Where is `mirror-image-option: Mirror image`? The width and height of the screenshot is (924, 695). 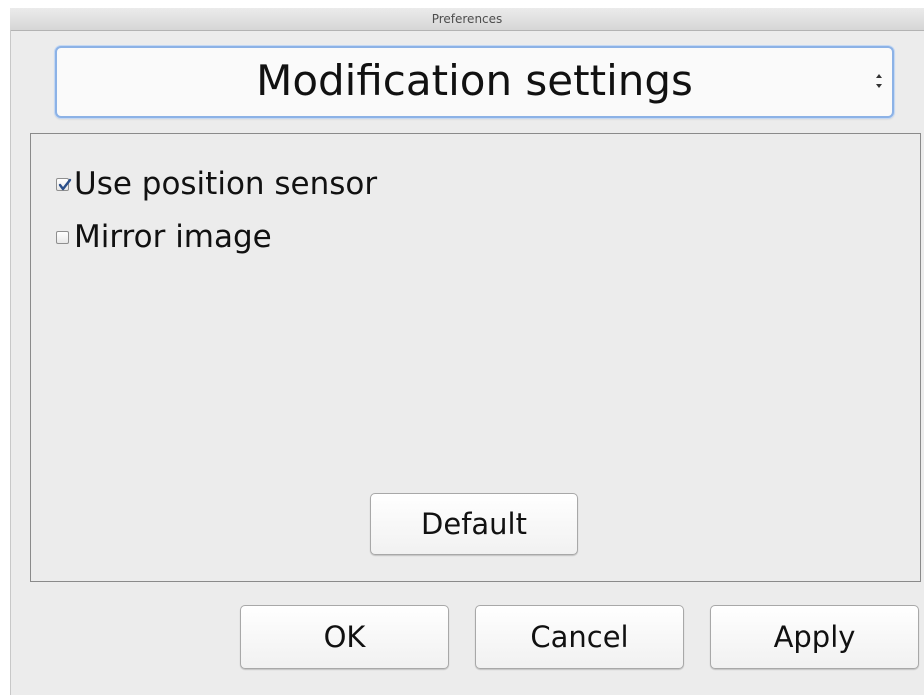
mirror-image-option: Mirror image is located at coordinates (164, 237).